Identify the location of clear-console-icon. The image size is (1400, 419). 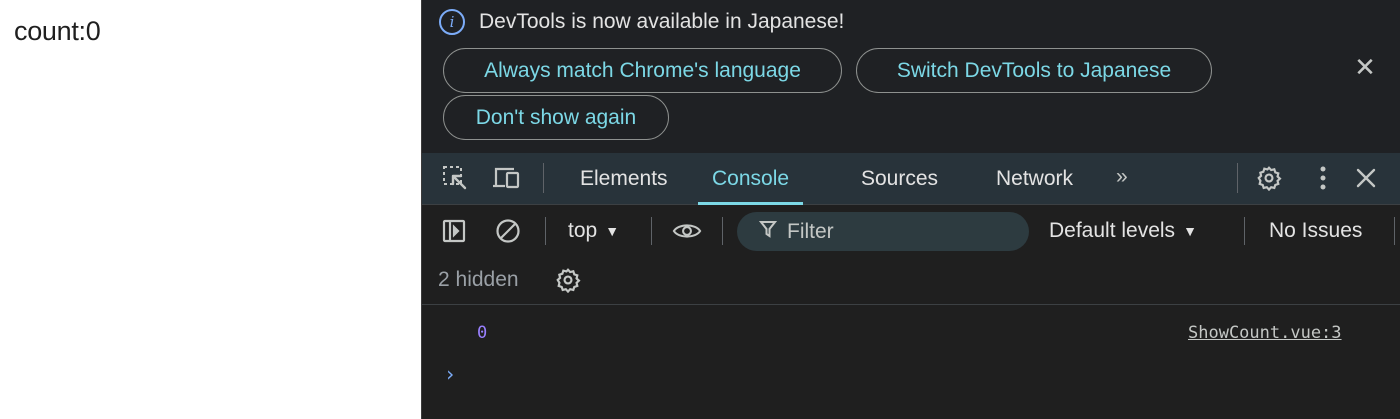
(508, 231).